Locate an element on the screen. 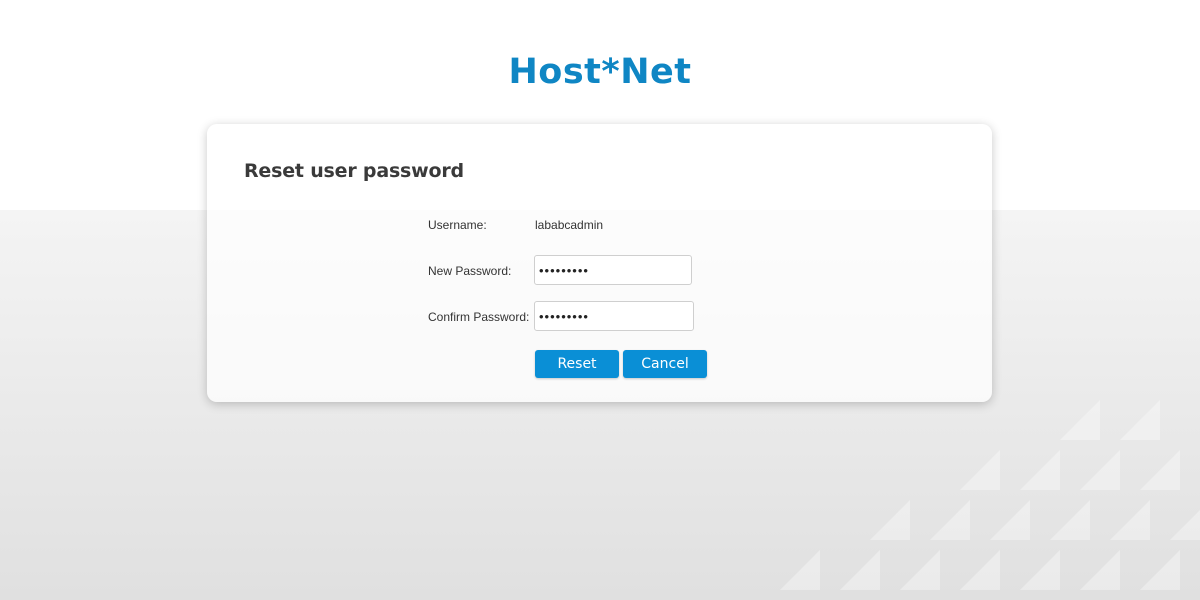  username-label: Username: is located at coordinates (457, 225).